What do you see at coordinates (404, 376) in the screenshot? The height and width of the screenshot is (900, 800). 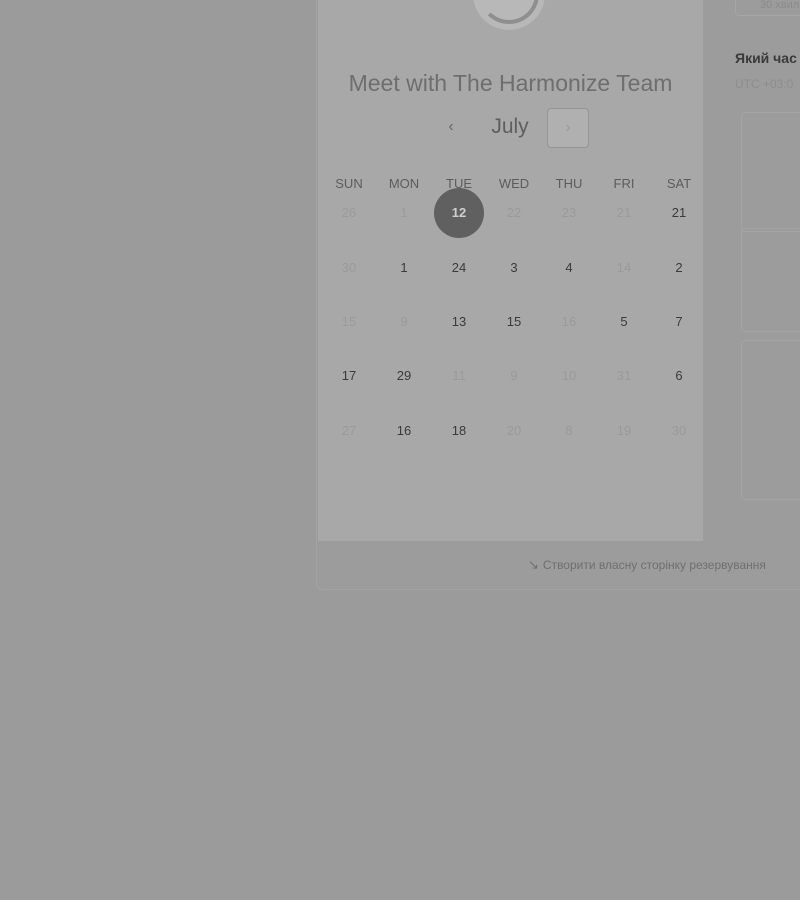 I see `calendar-day: 29` at bounding box center [404, 376].